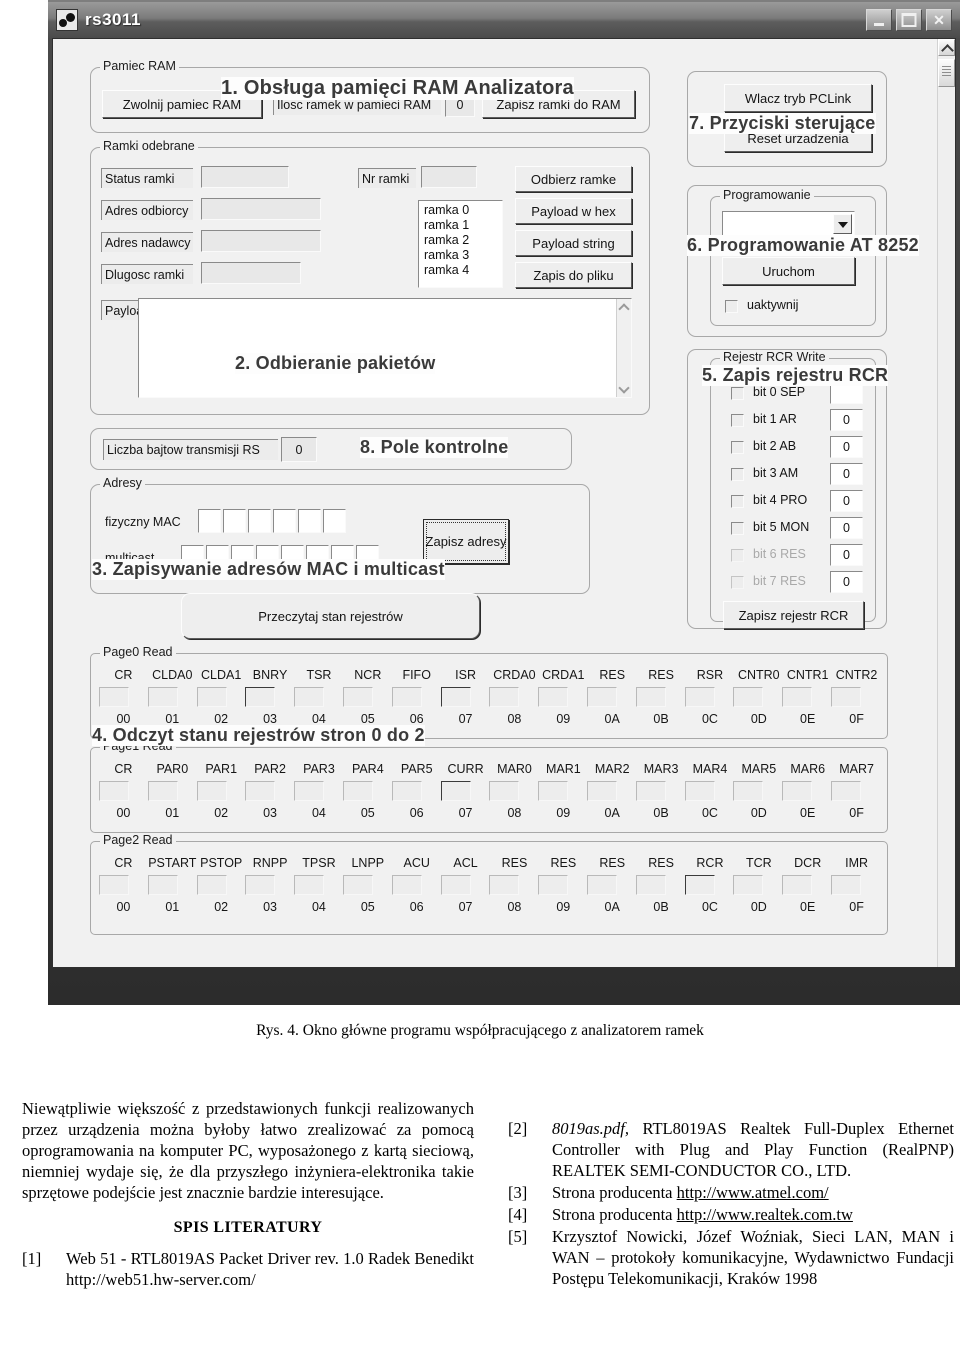 This screenshot has height=1349, width=960. Describe the element at coordinates (504, 20) in the screenshot. I see `window-titlebar: rs3011 ✕` at that location.